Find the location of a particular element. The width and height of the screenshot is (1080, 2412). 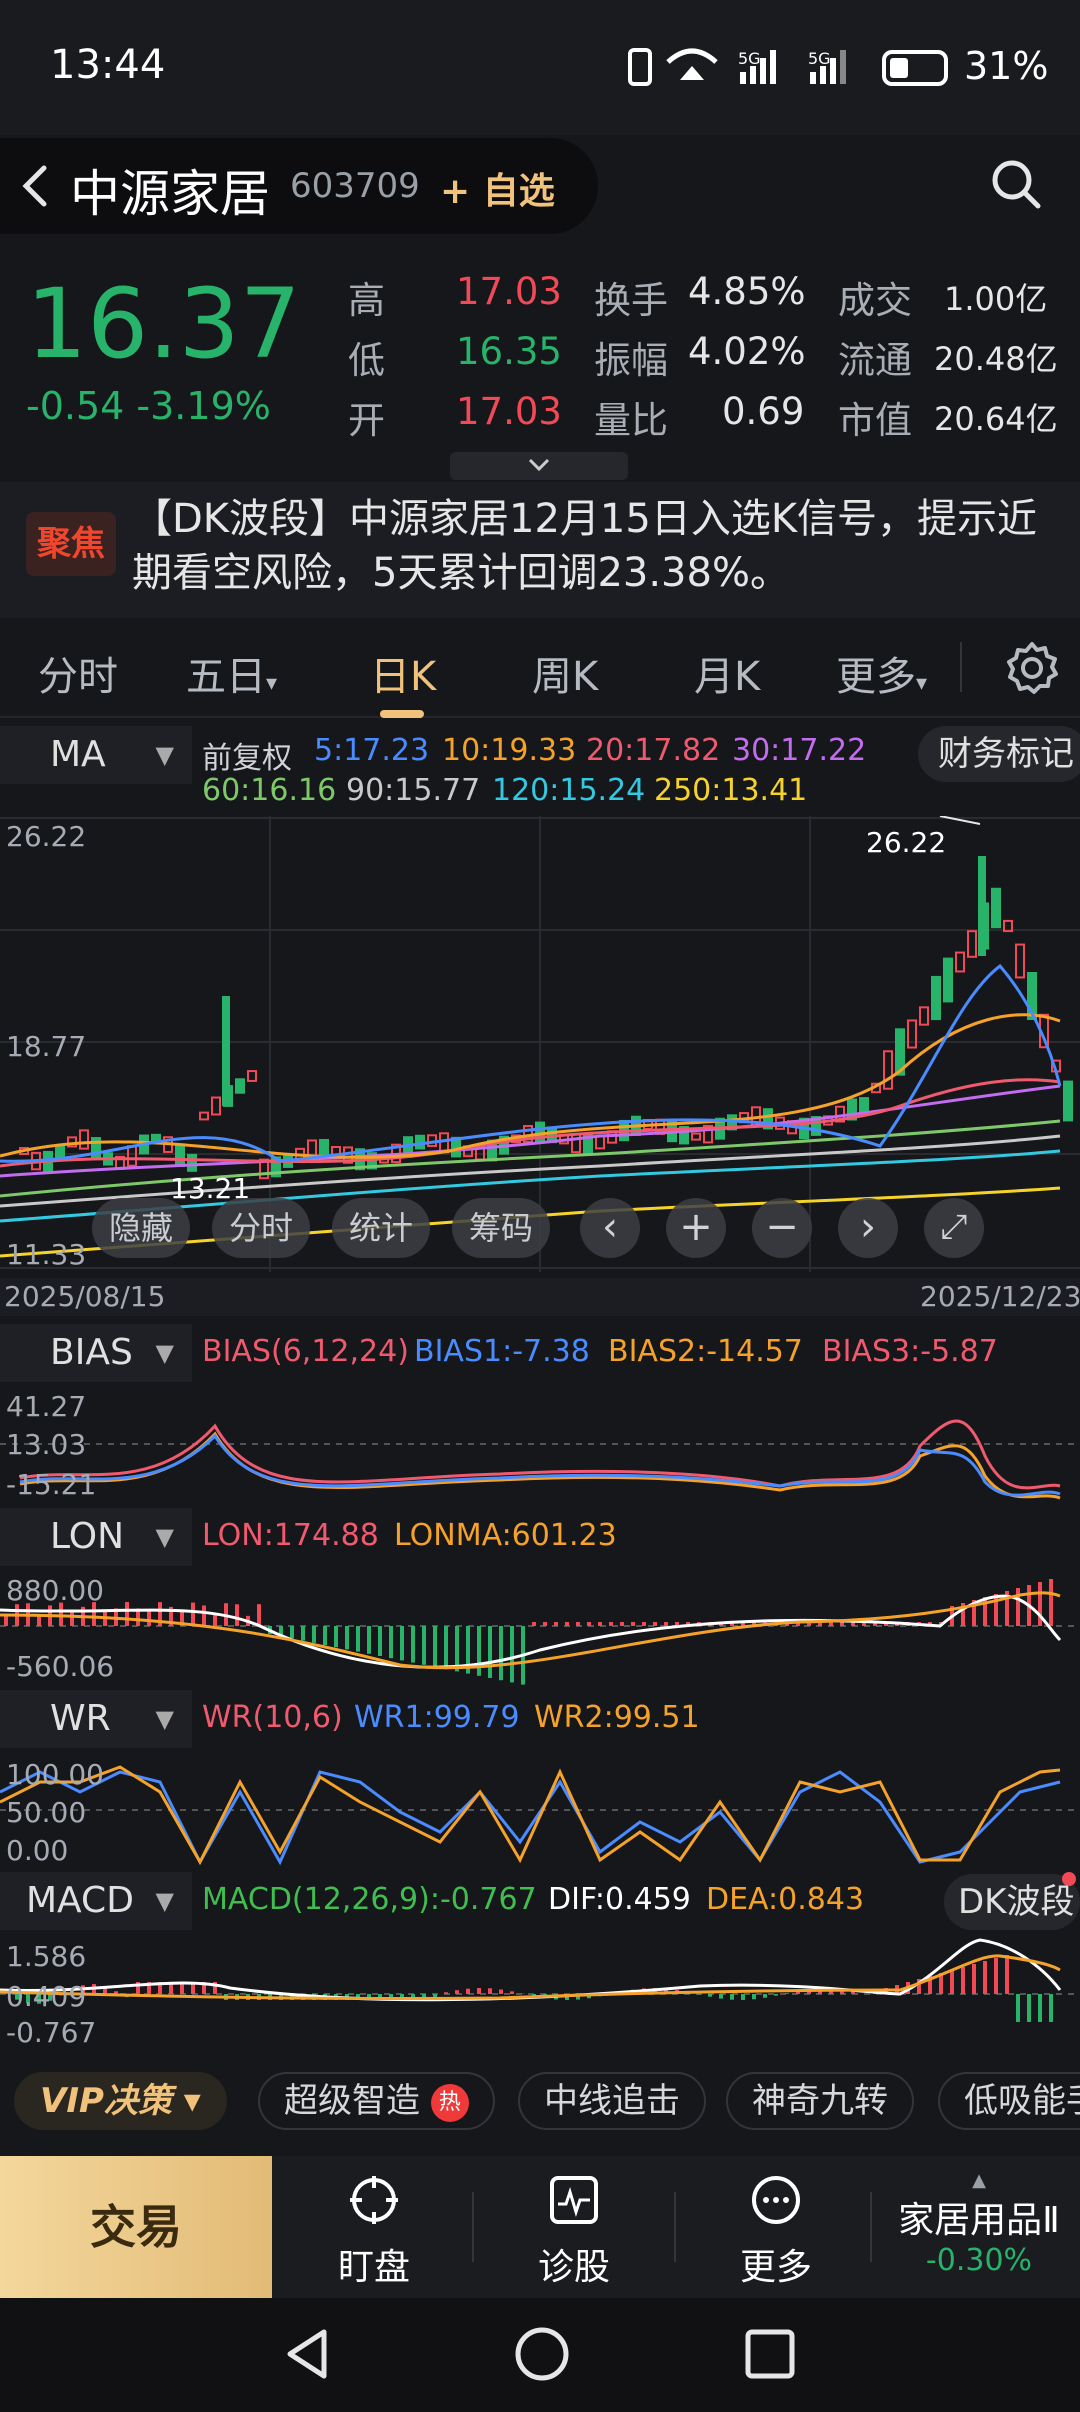

kline-y-mid: 18.77 is located at coordinates (46, 1046).